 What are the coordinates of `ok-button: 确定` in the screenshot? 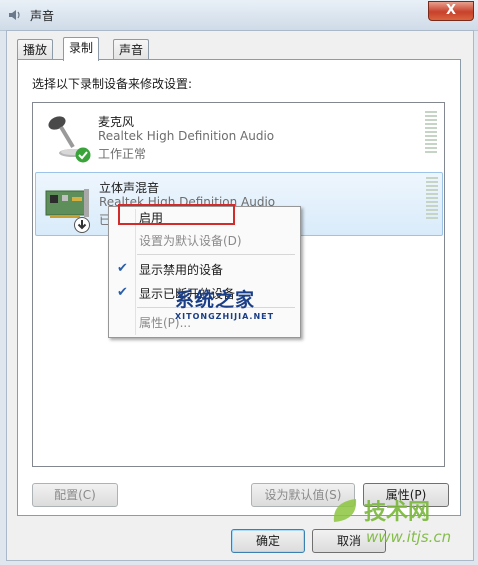 It's located at (268, 541).